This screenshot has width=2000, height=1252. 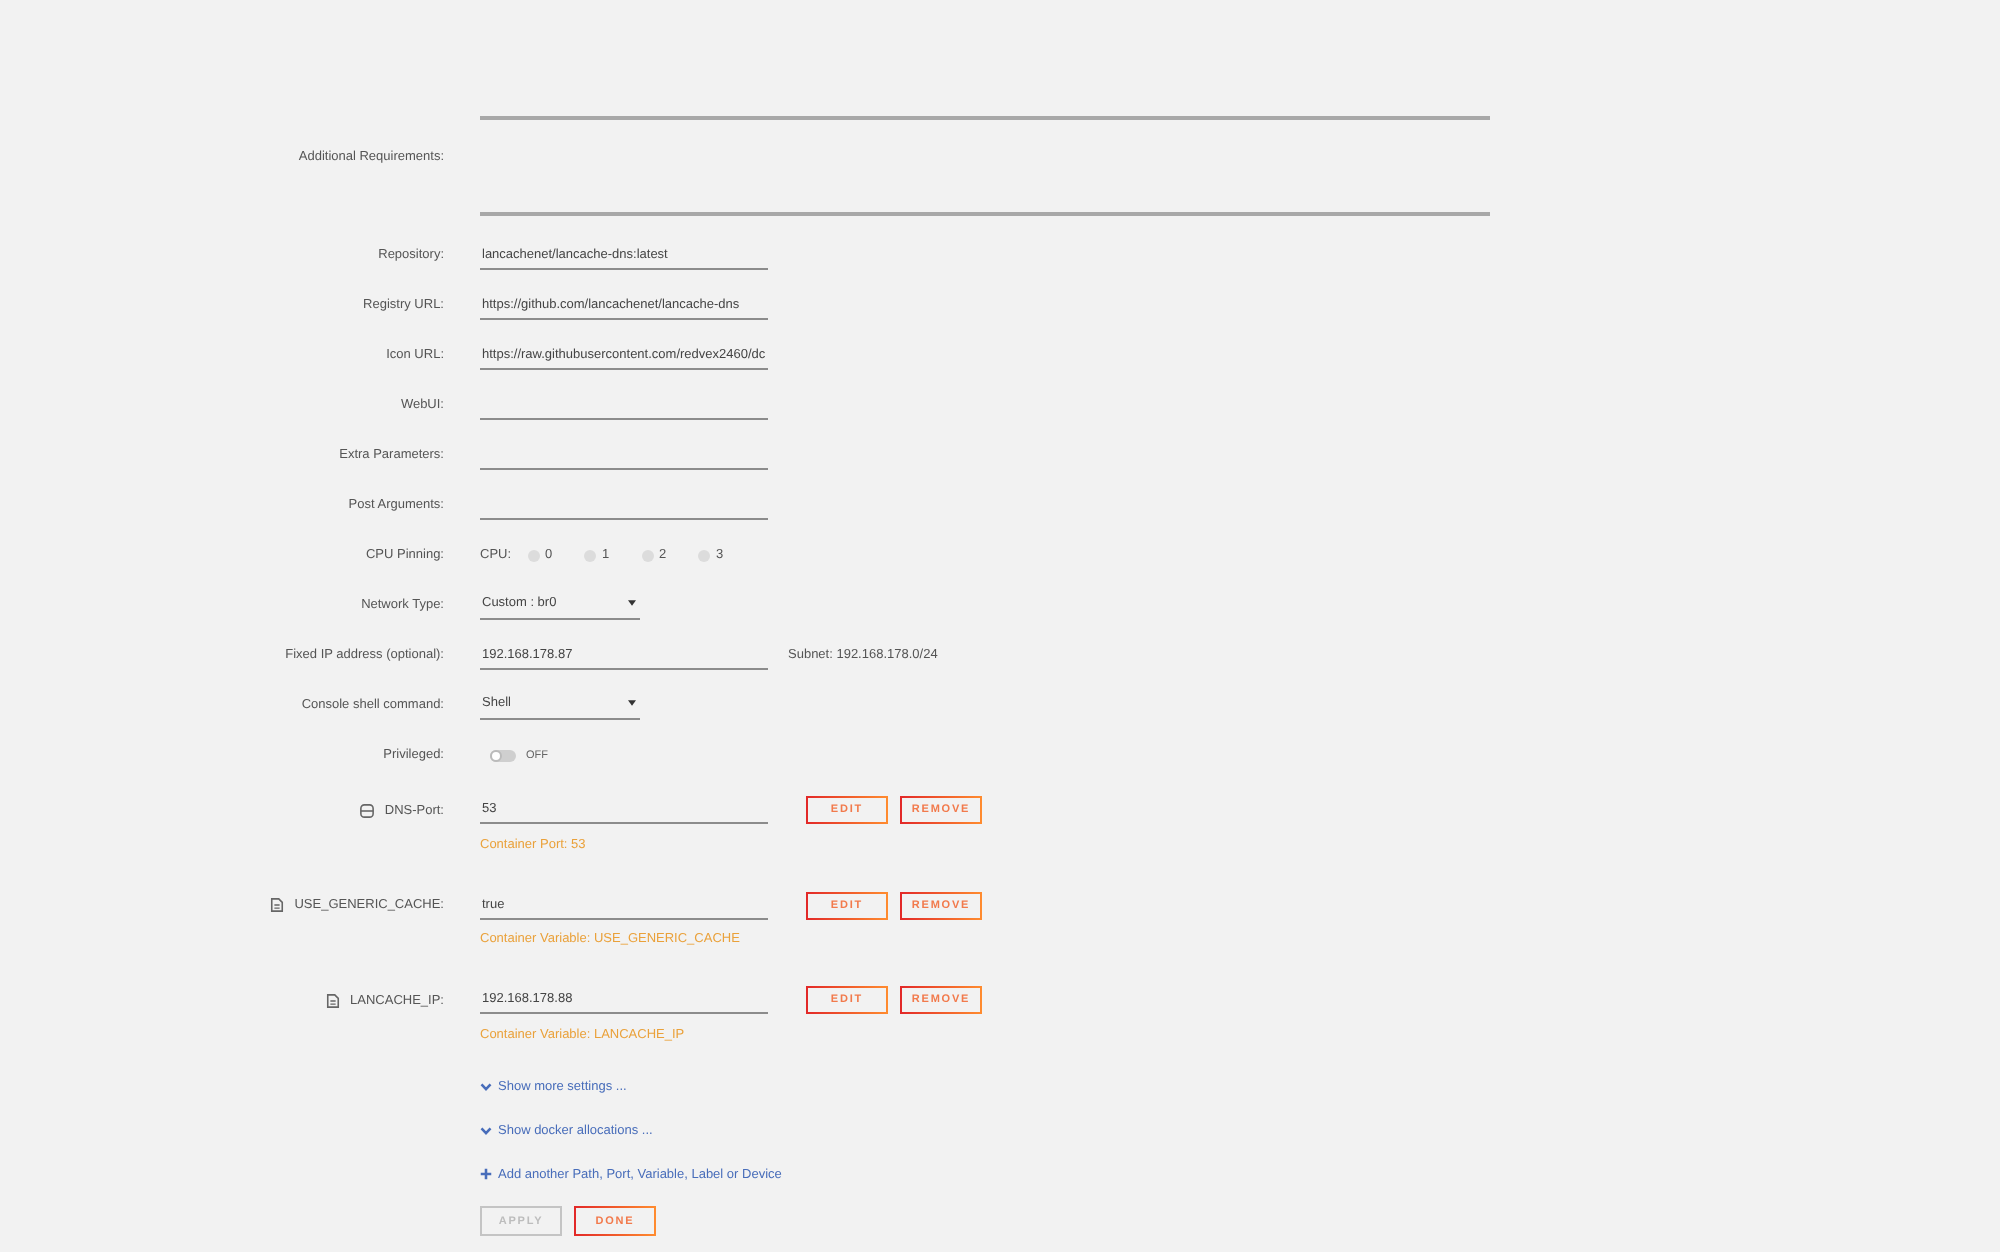 What do you see at coordinates (367, 810) in the screenshot?
I see `port-icon` at bounding box center [367, 810].